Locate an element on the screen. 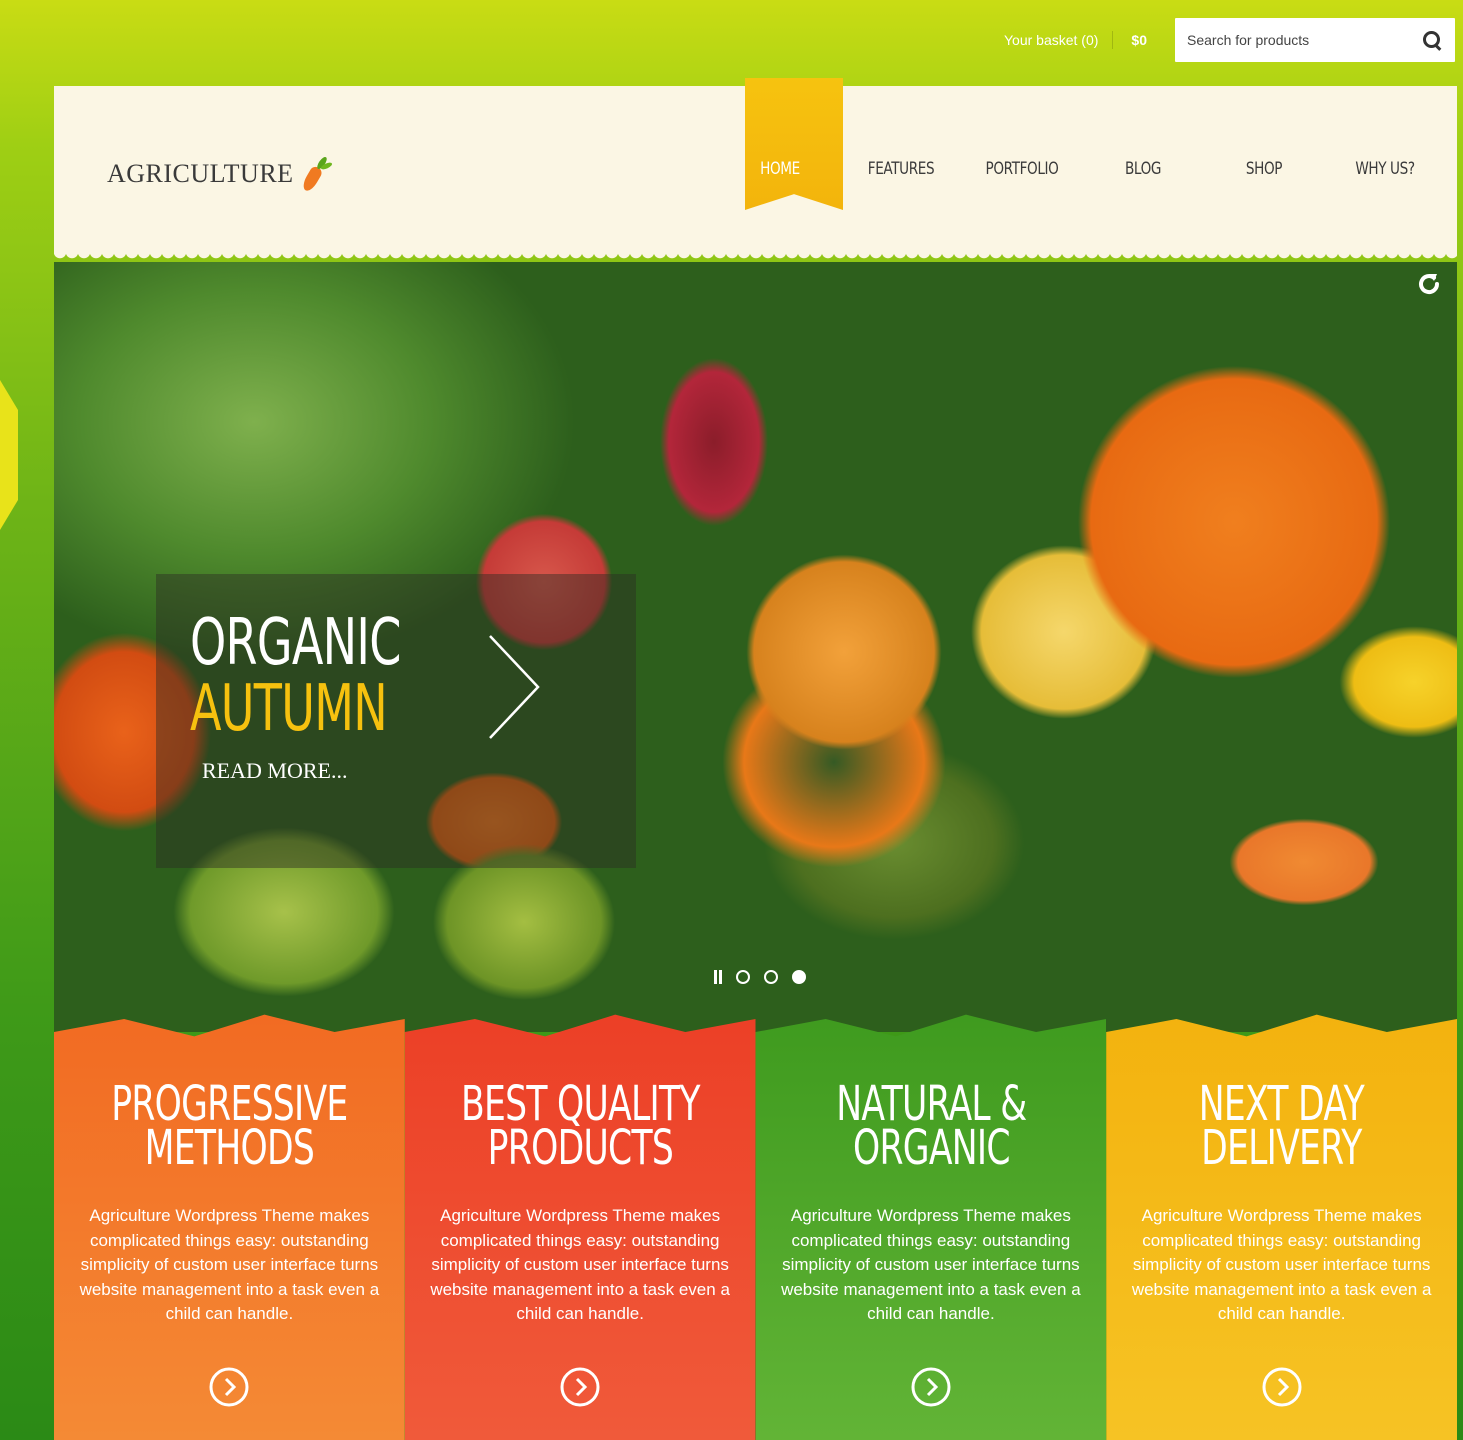  logo-text: AGRICULTURE is located at coordinates (200, 173).